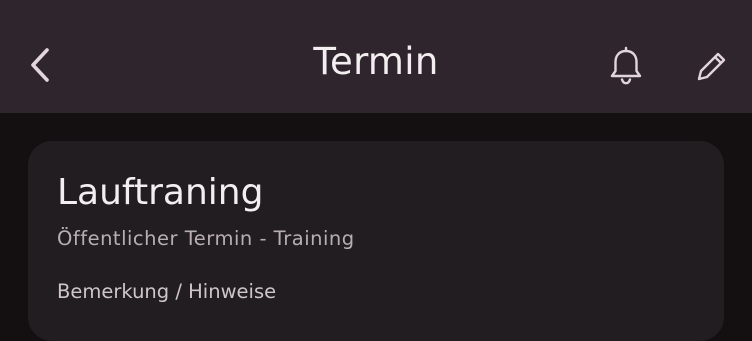 This screenshot has height=341, width=752. What do you see at coordinates (160, 192) in the screenshot?
I see `event-title: Lauftraning` at bounding box center [160, 192].